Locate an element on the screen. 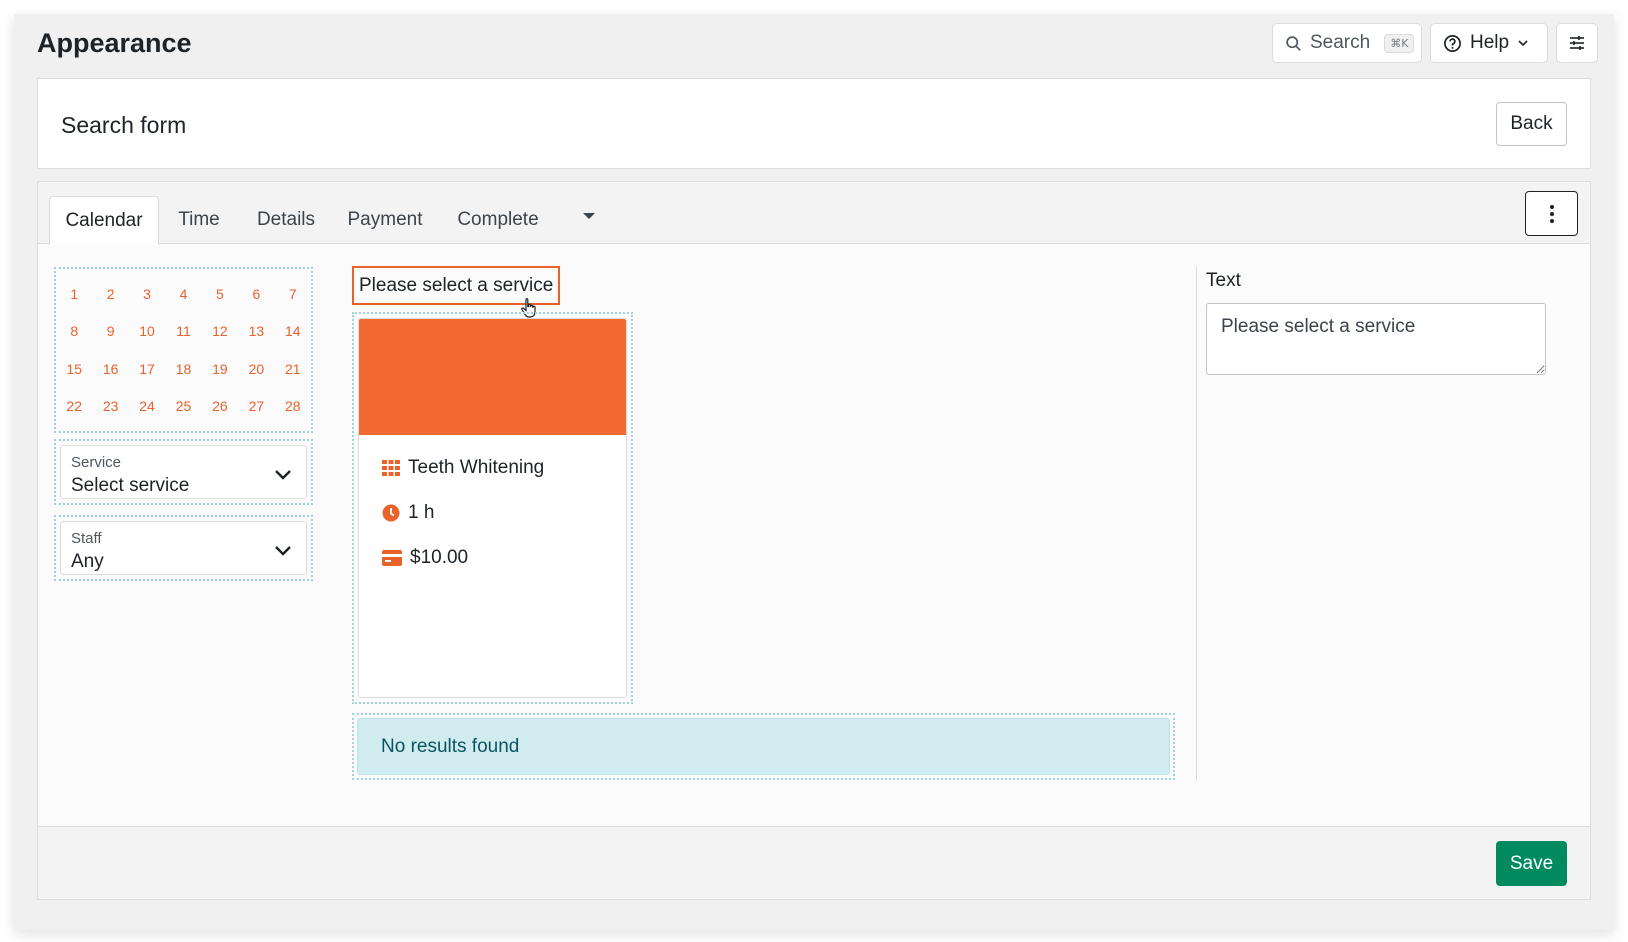 Image resolution: width=1628 pixels, height=942 pixels. search-icon is located at coordinates (1293, 43).